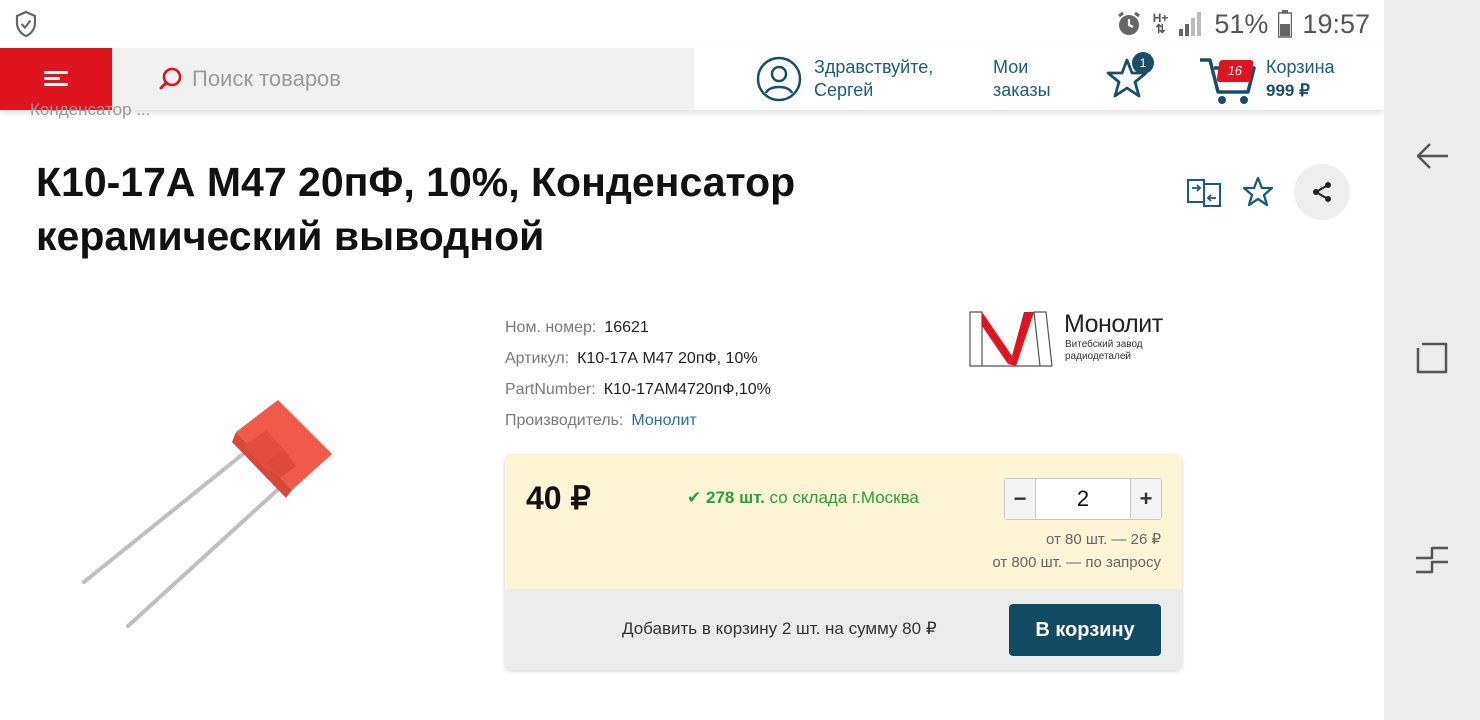  What do you see at coordinates (779, 628) in the screenshot?
I see `add-summary: Добавить в корзину 2 шт. на сумму 80 ₽` at bounding box center [779, 628].